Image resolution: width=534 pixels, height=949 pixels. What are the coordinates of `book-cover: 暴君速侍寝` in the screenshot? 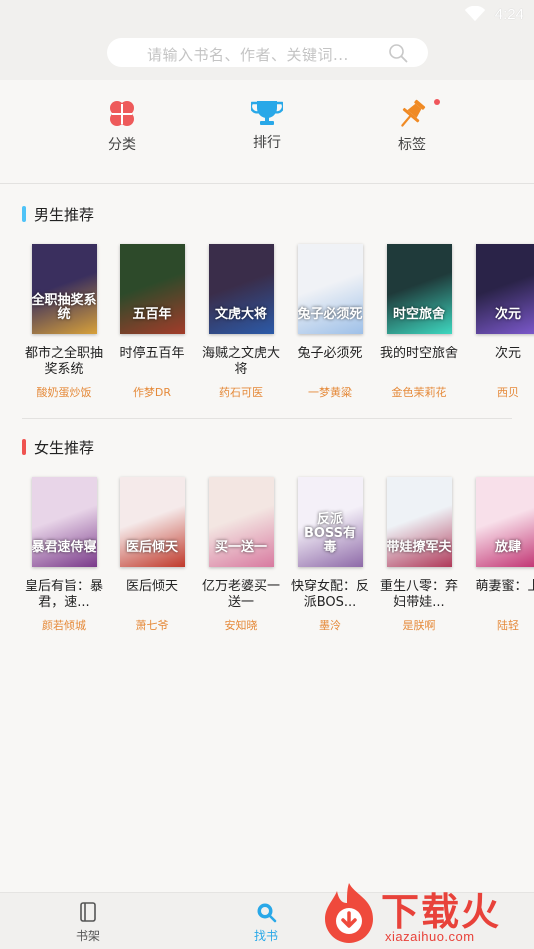 It's located at (64, 522).